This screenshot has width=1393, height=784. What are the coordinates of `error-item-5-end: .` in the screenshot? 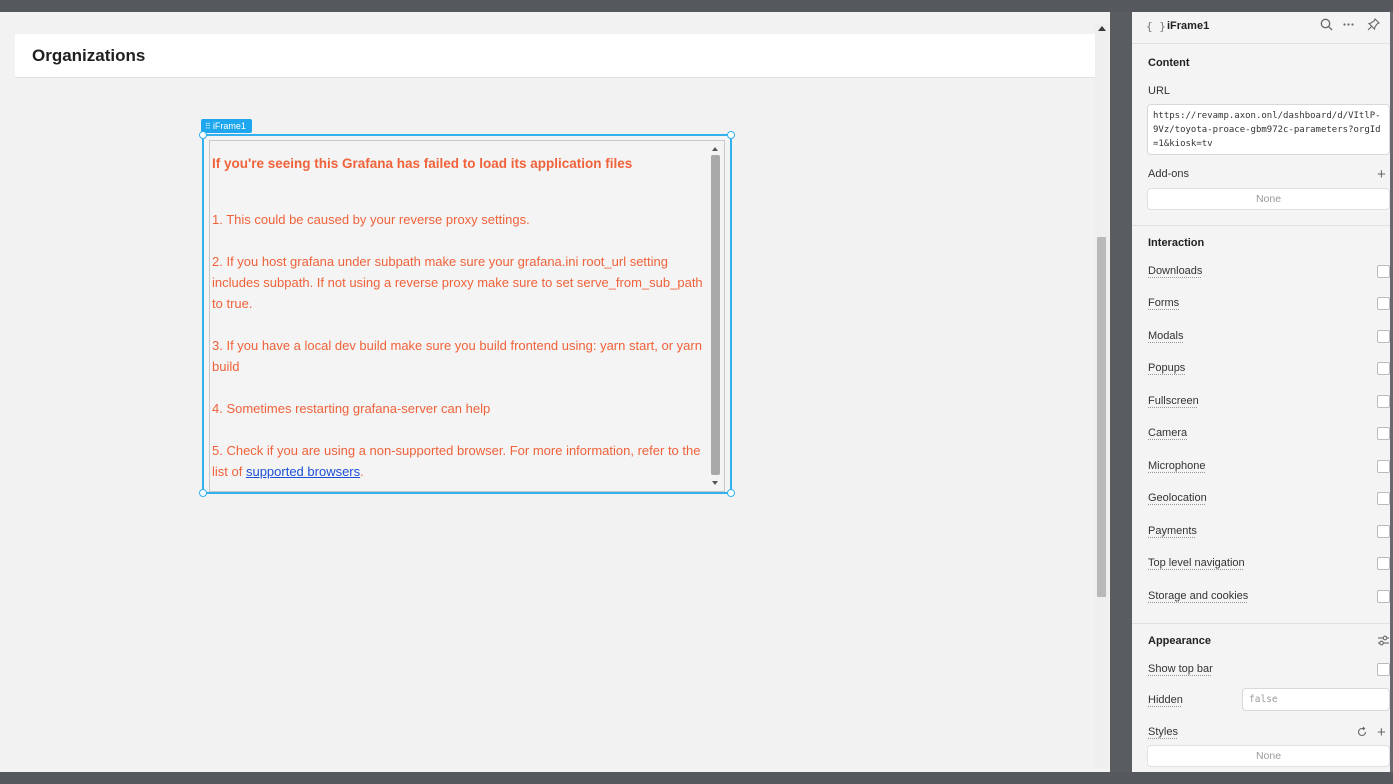 It's located at (362, 471).